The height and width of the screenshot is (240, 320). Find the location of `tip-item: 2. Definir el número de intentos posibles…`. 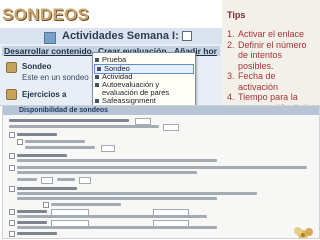

tip-item: 2. Definir el número de intentos posibles… is located at coordinates (267, 55).